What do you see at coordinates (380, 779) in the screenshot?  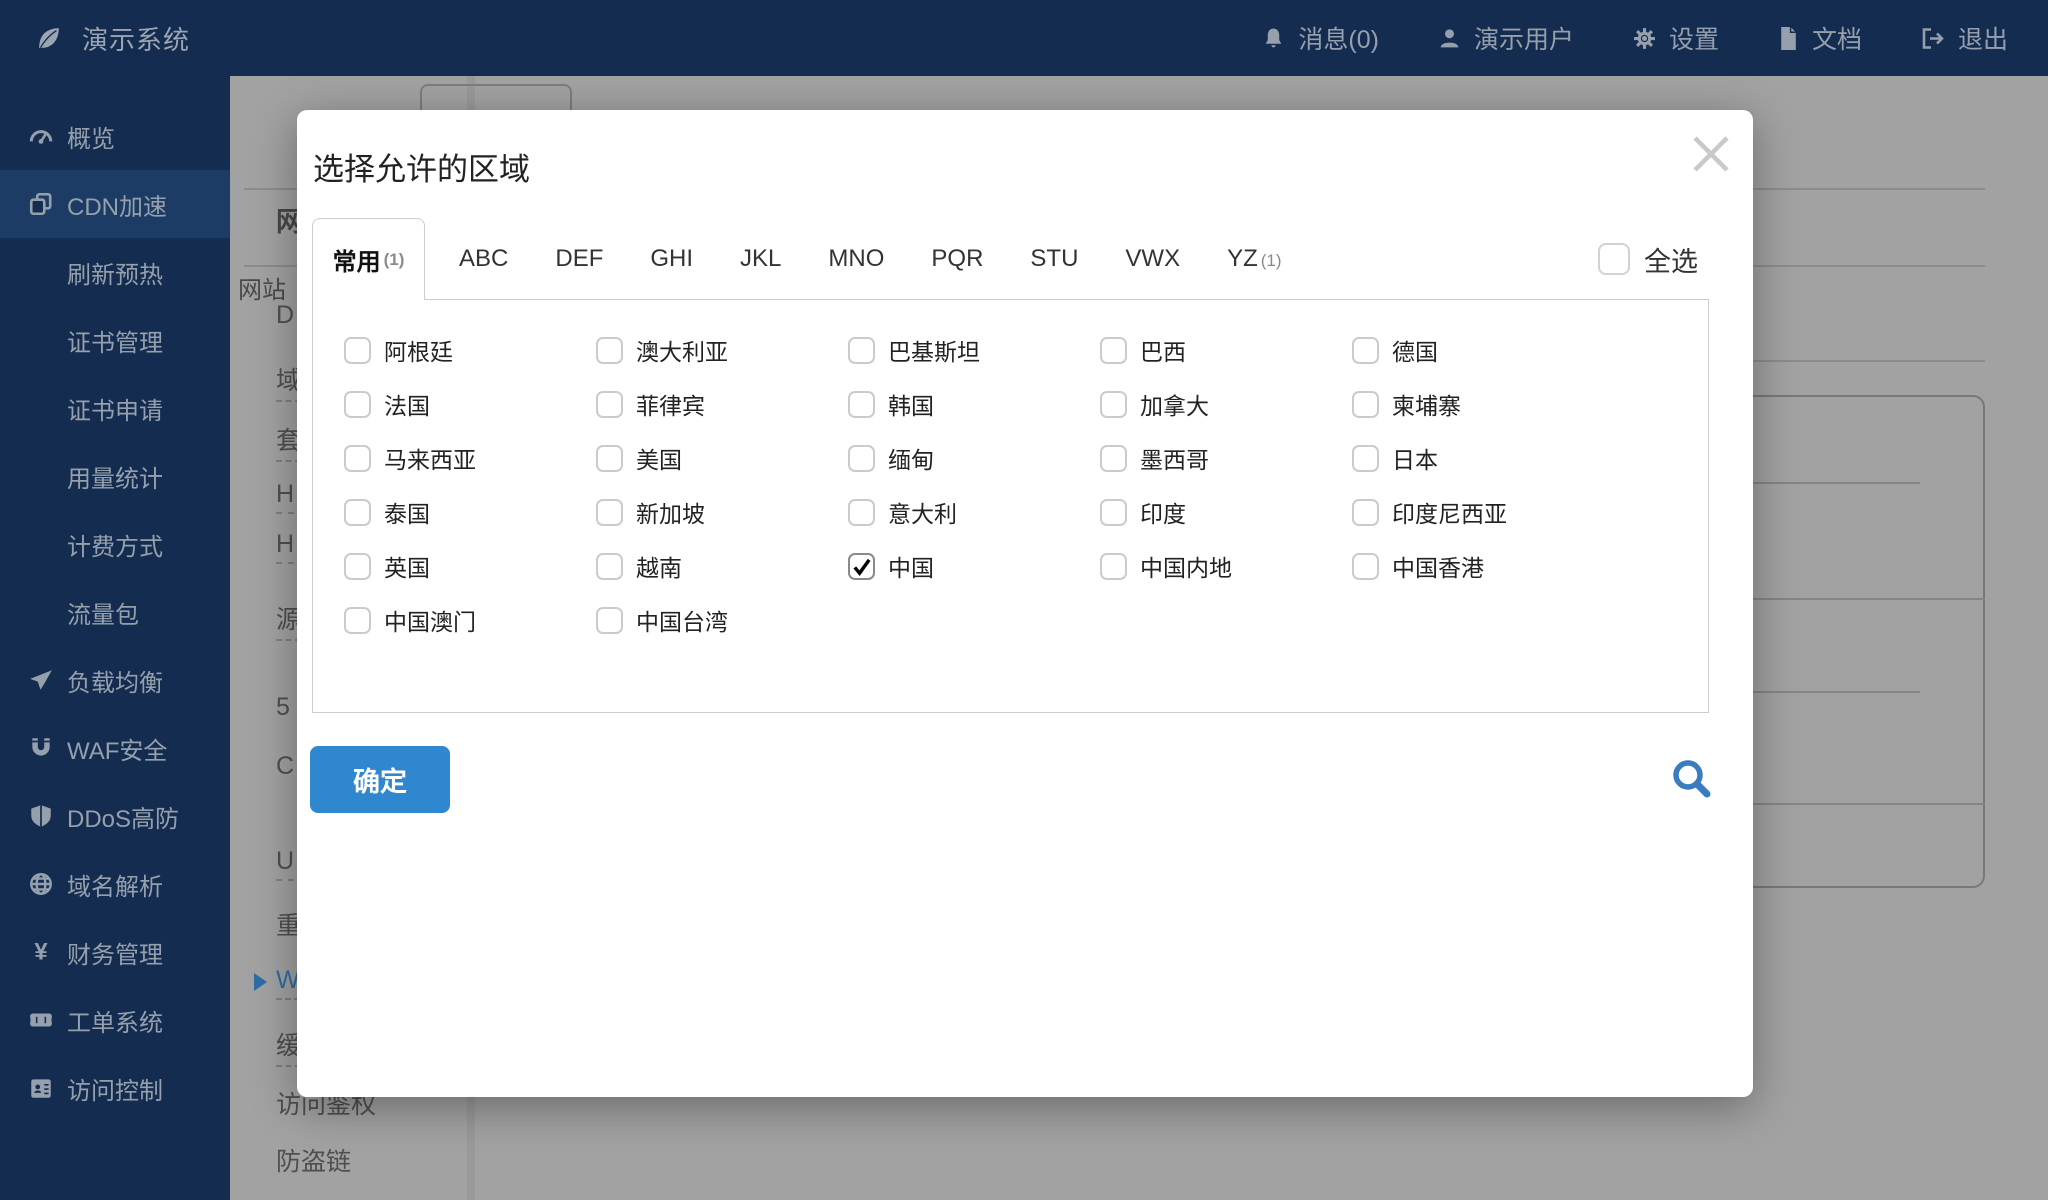 I see `confirm-button: 确定` at bounding box center [380, 779].